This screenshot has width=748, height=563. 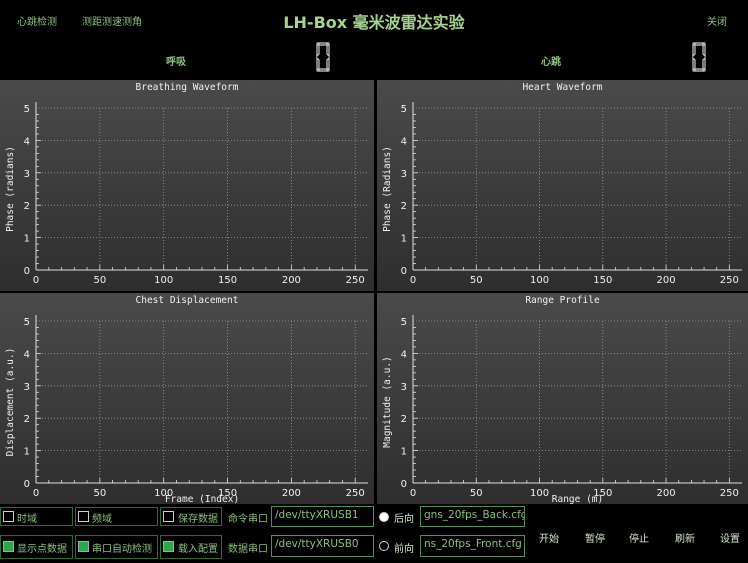 What do you see at coordinates (42, 549) in the screenshot?
I see `show-points-label: 显示点数据` at bounding box center [42, 549].